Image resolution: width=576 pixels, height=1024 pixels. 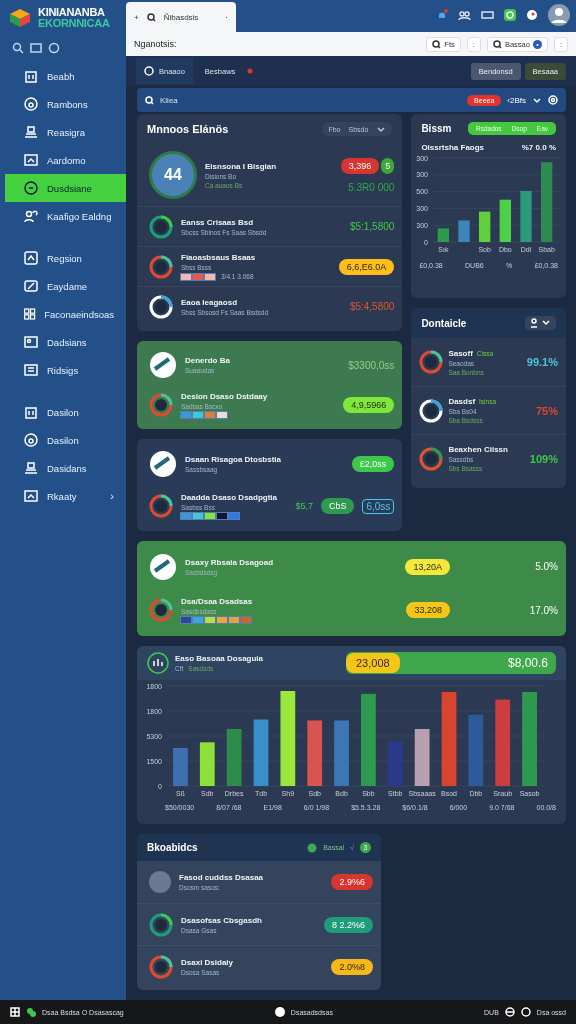 What do you see at coordinates (442, 15) in the screenshot?
I see `bell-icon` at bounding box center [442, 15].